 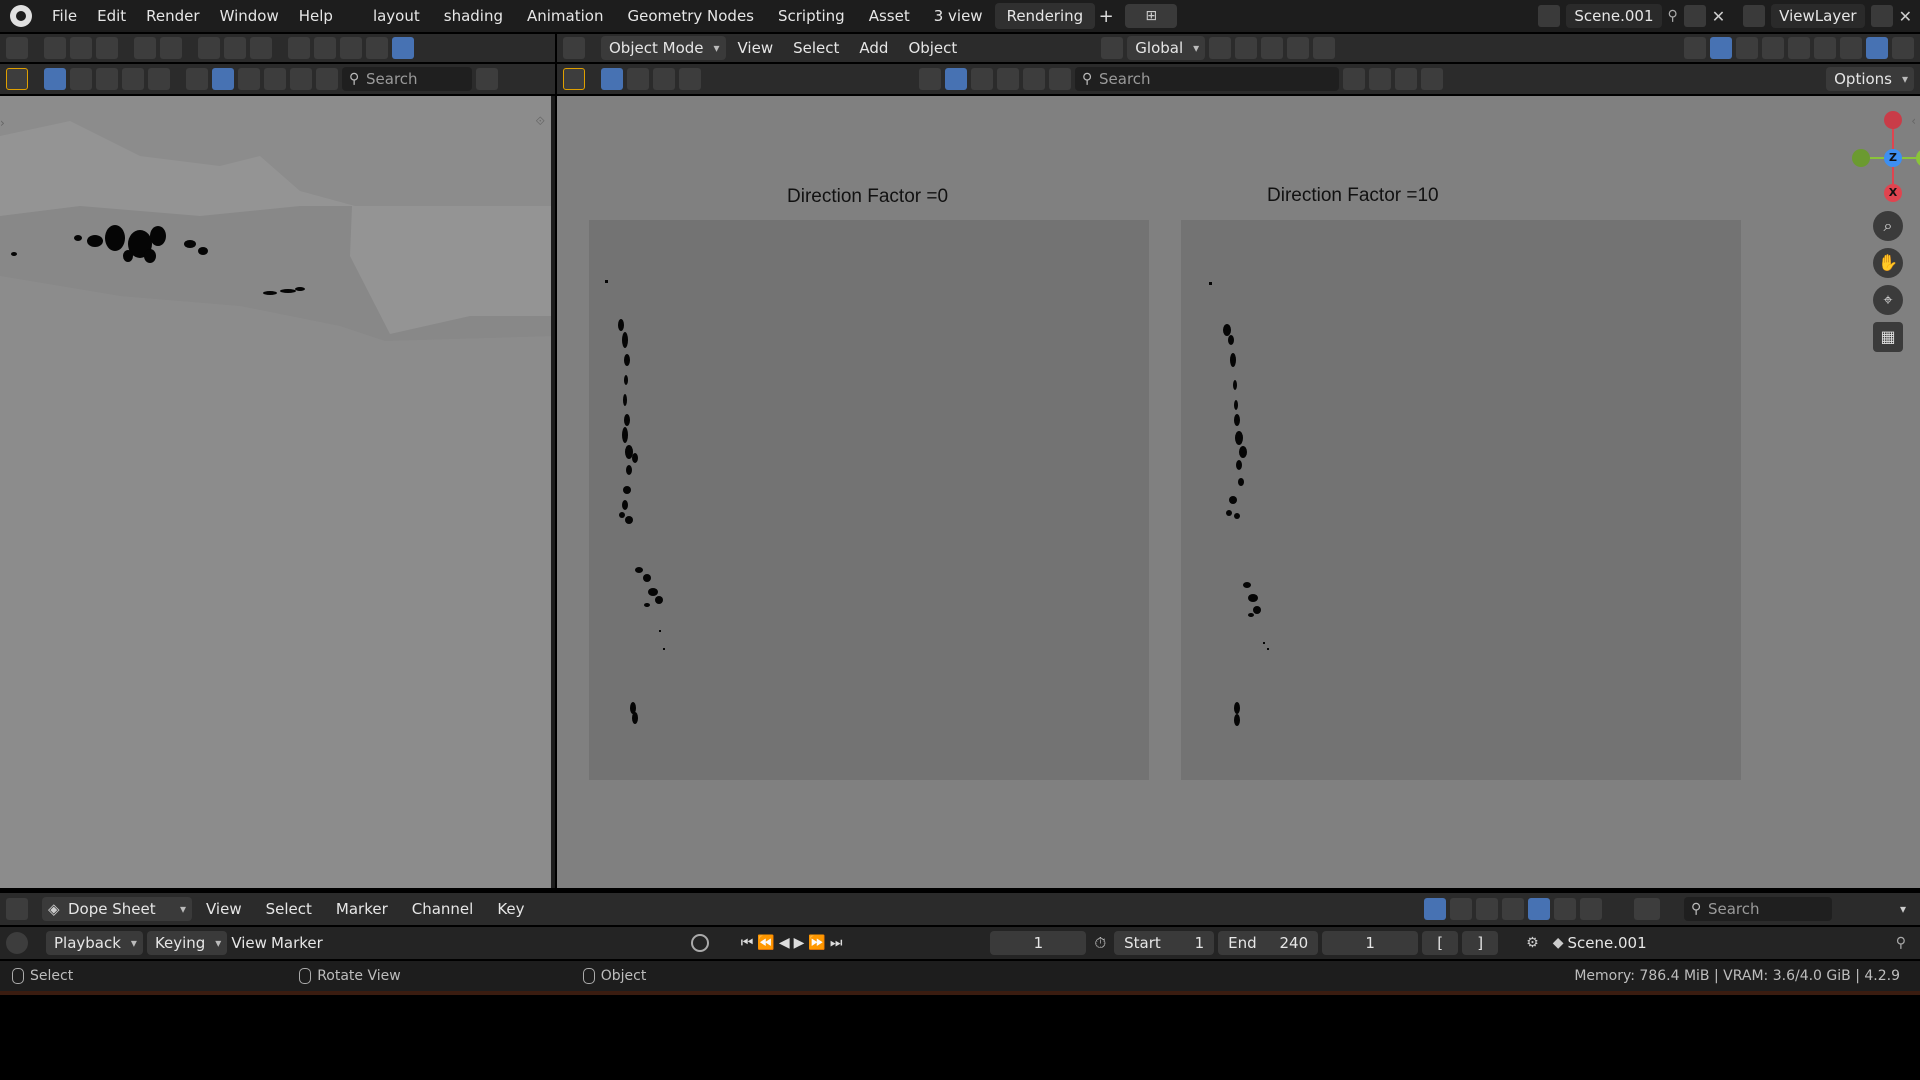 What do you see at coordinates (1903, 48) in the screenshot?
I see `render-pass-icon` at bounding box center [1903, 48].